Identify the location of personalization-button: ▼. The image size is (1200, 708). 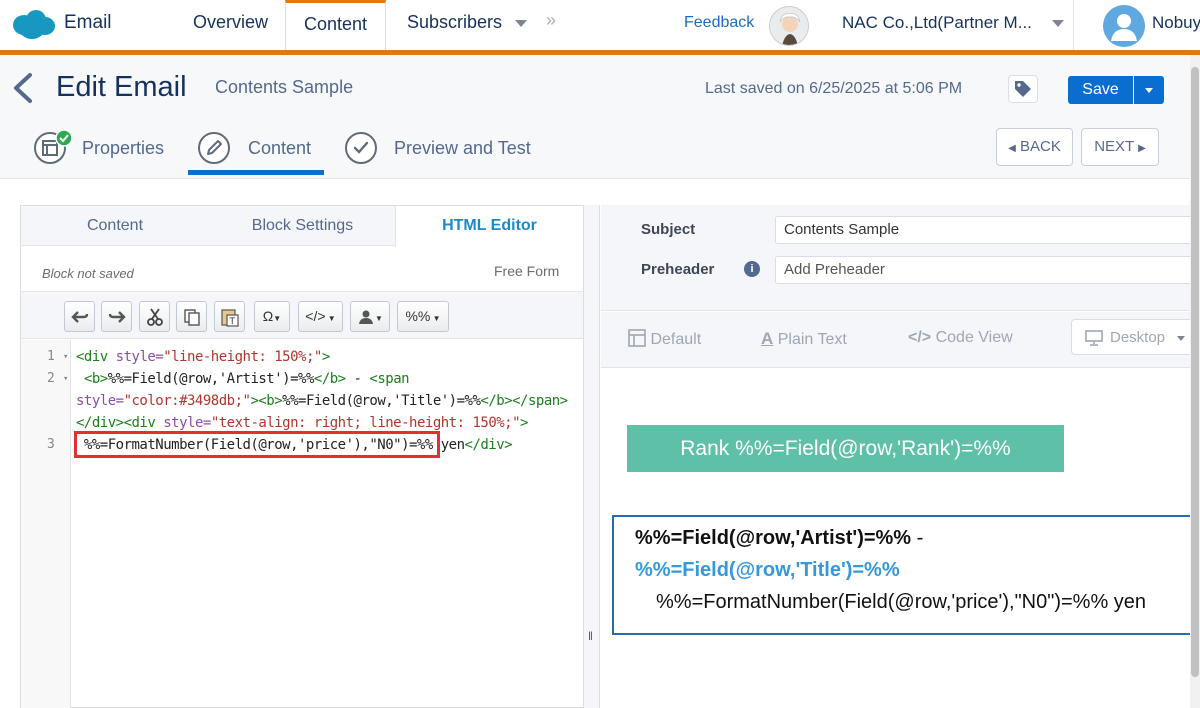
(370, 316).